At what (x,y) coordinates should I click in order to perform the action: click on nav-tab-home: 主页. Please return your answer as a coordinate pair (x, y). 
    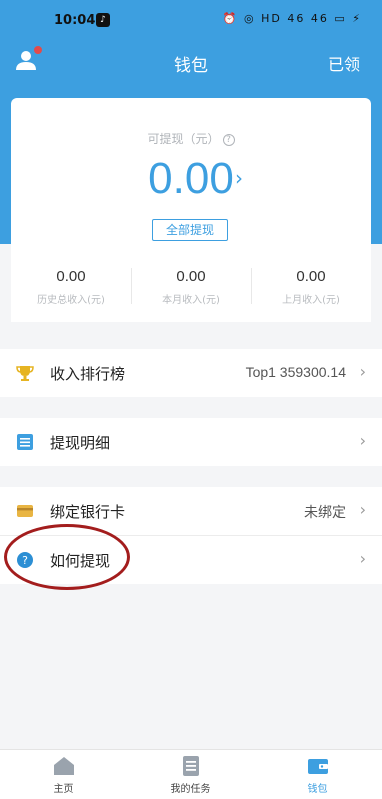
    Looking at the image, I should click on (63, 774).